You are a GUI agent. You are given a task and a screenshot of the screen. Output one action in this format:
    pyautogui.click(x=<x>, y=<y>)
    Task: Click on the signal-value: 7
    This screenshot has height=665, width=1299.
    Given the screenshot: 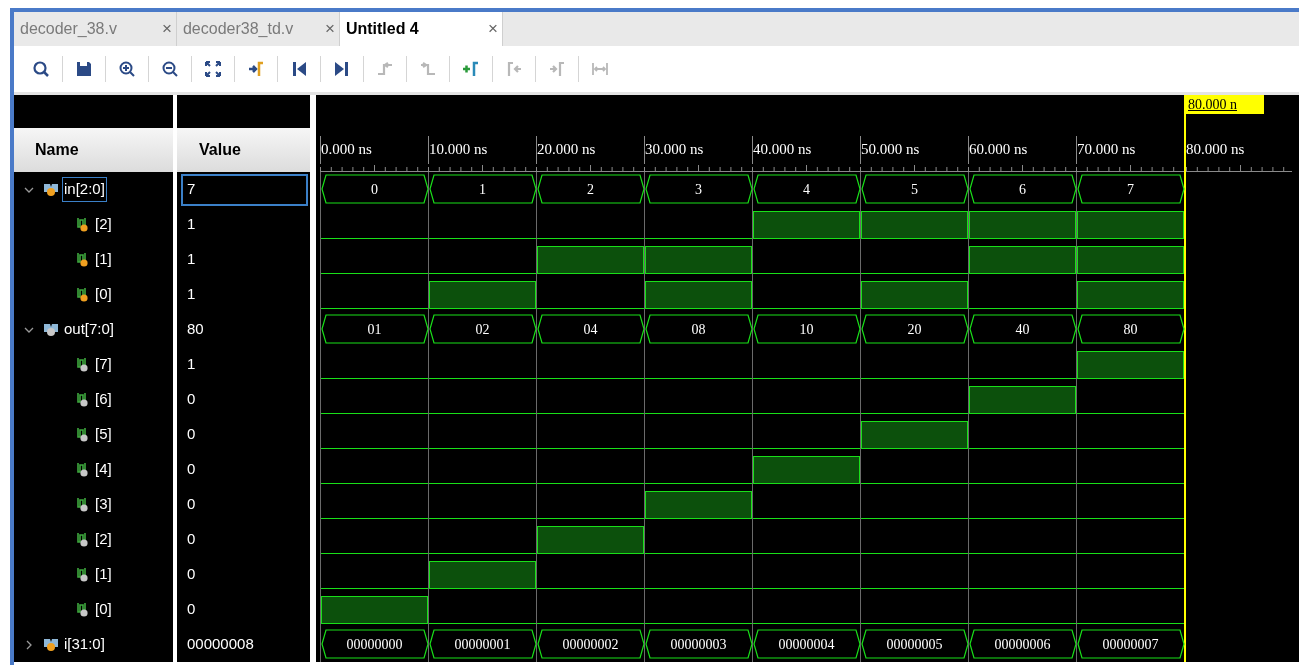 What is the action you would take?
    pyautogui.click(x=244, y=189)
    